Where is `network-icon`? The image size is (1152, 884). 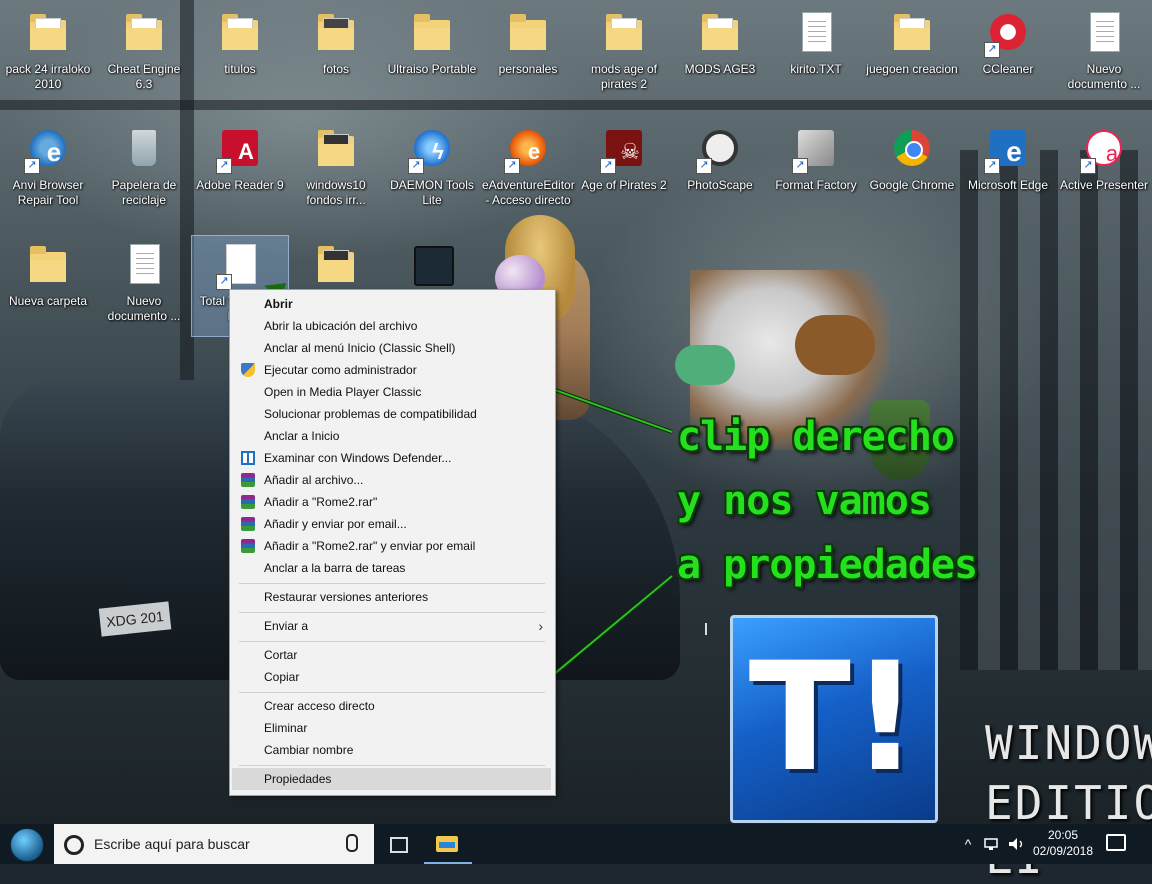 network-icon is located at coordinates (993, 844).